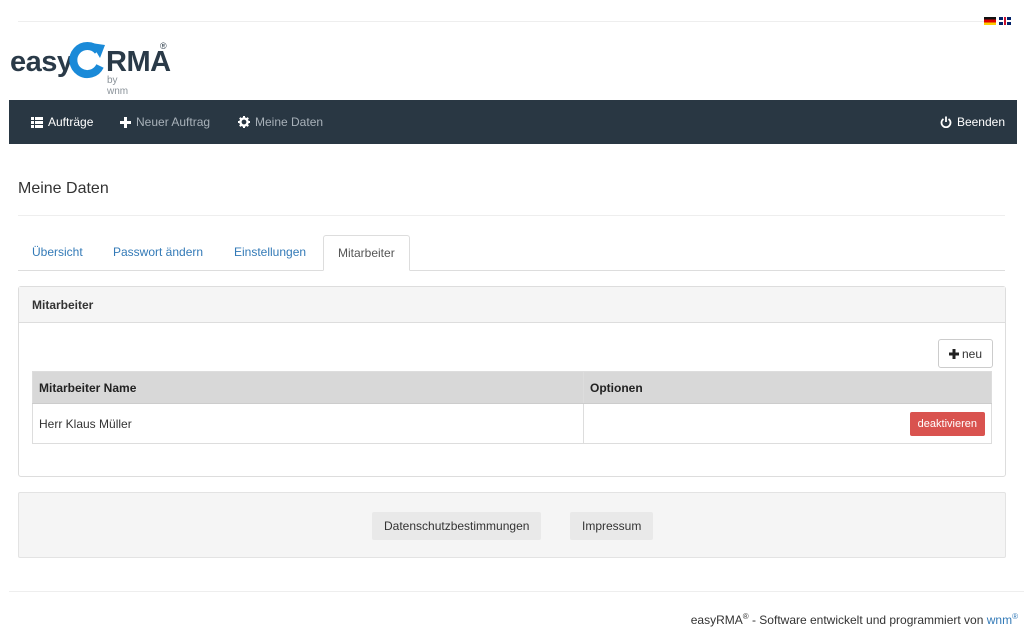  Describe the element at coordinates (71, 122) in the screenshot. I see `nav-label: Aufträge` at that location.